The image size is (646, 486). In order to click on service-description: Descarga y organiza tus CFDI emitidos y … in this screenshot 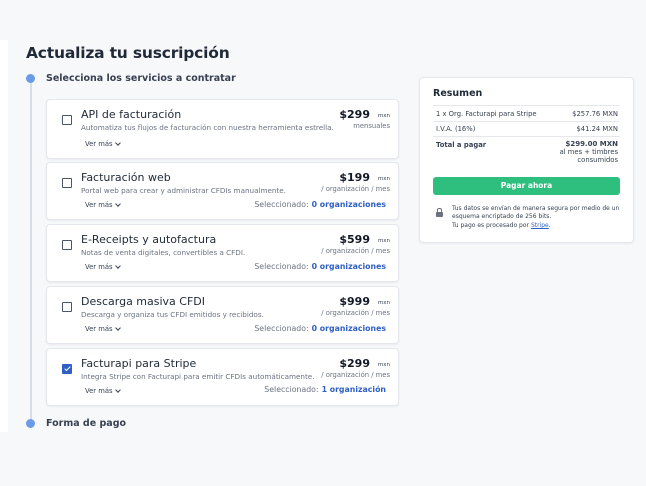, I will do `click(172, 314)`.